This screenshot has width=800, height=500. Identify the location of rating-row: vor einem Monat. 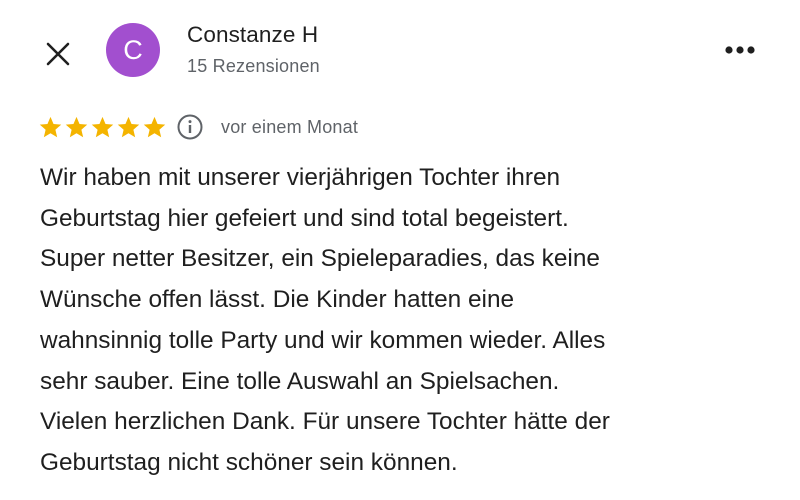
(198, 127).